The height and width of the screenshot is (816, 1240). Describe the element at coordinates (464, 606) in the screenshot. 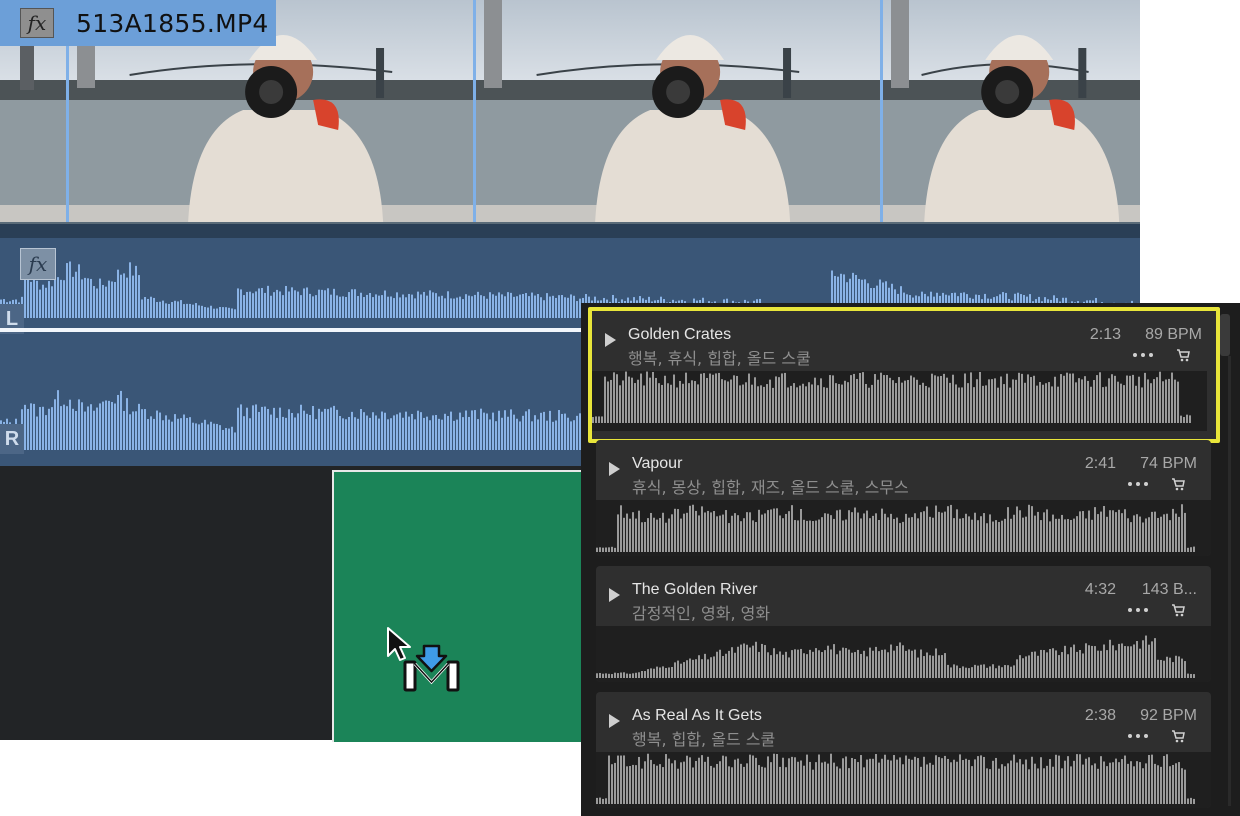

I see `drop-target-highlight` at that location.